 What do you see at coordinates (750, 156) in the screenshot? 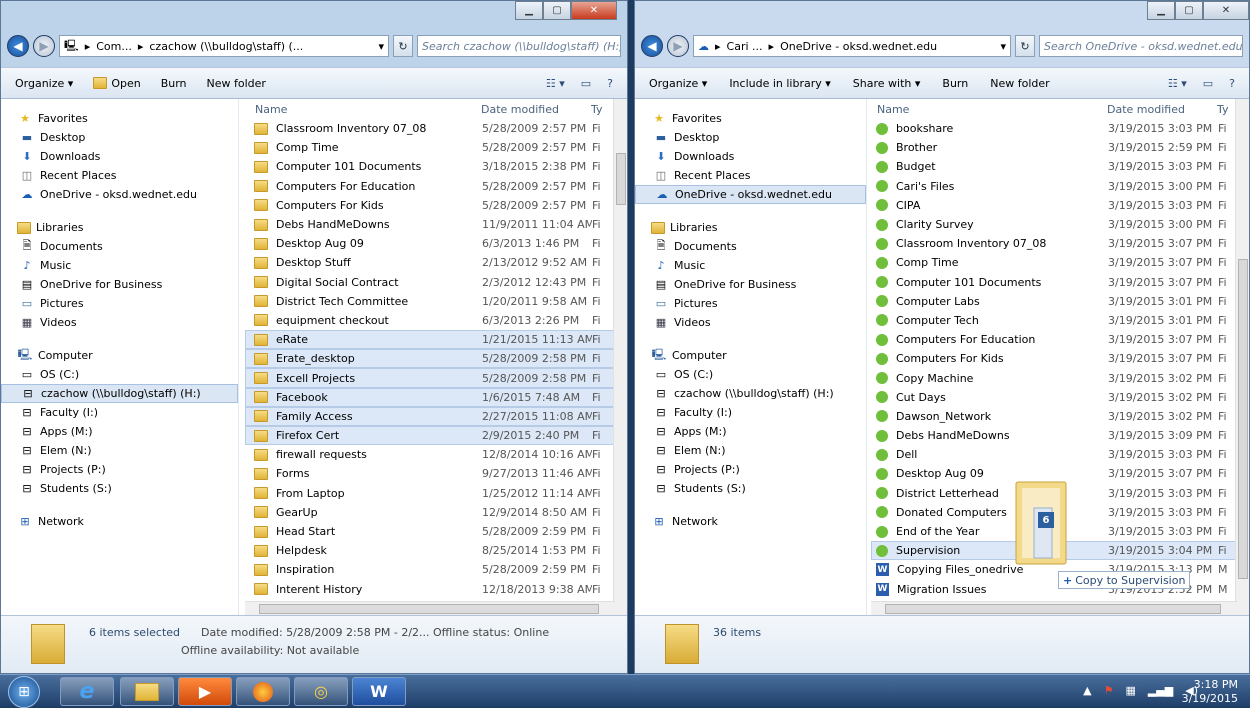
I see `nav-downloads: ⬇Downloads` at bounding box center [750, 156].